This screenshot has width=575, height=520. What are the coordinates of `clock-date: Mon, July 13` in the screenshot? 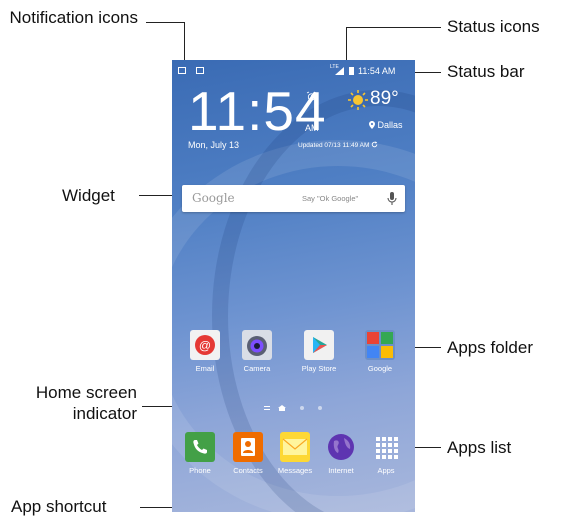 It's located at (214, 145).